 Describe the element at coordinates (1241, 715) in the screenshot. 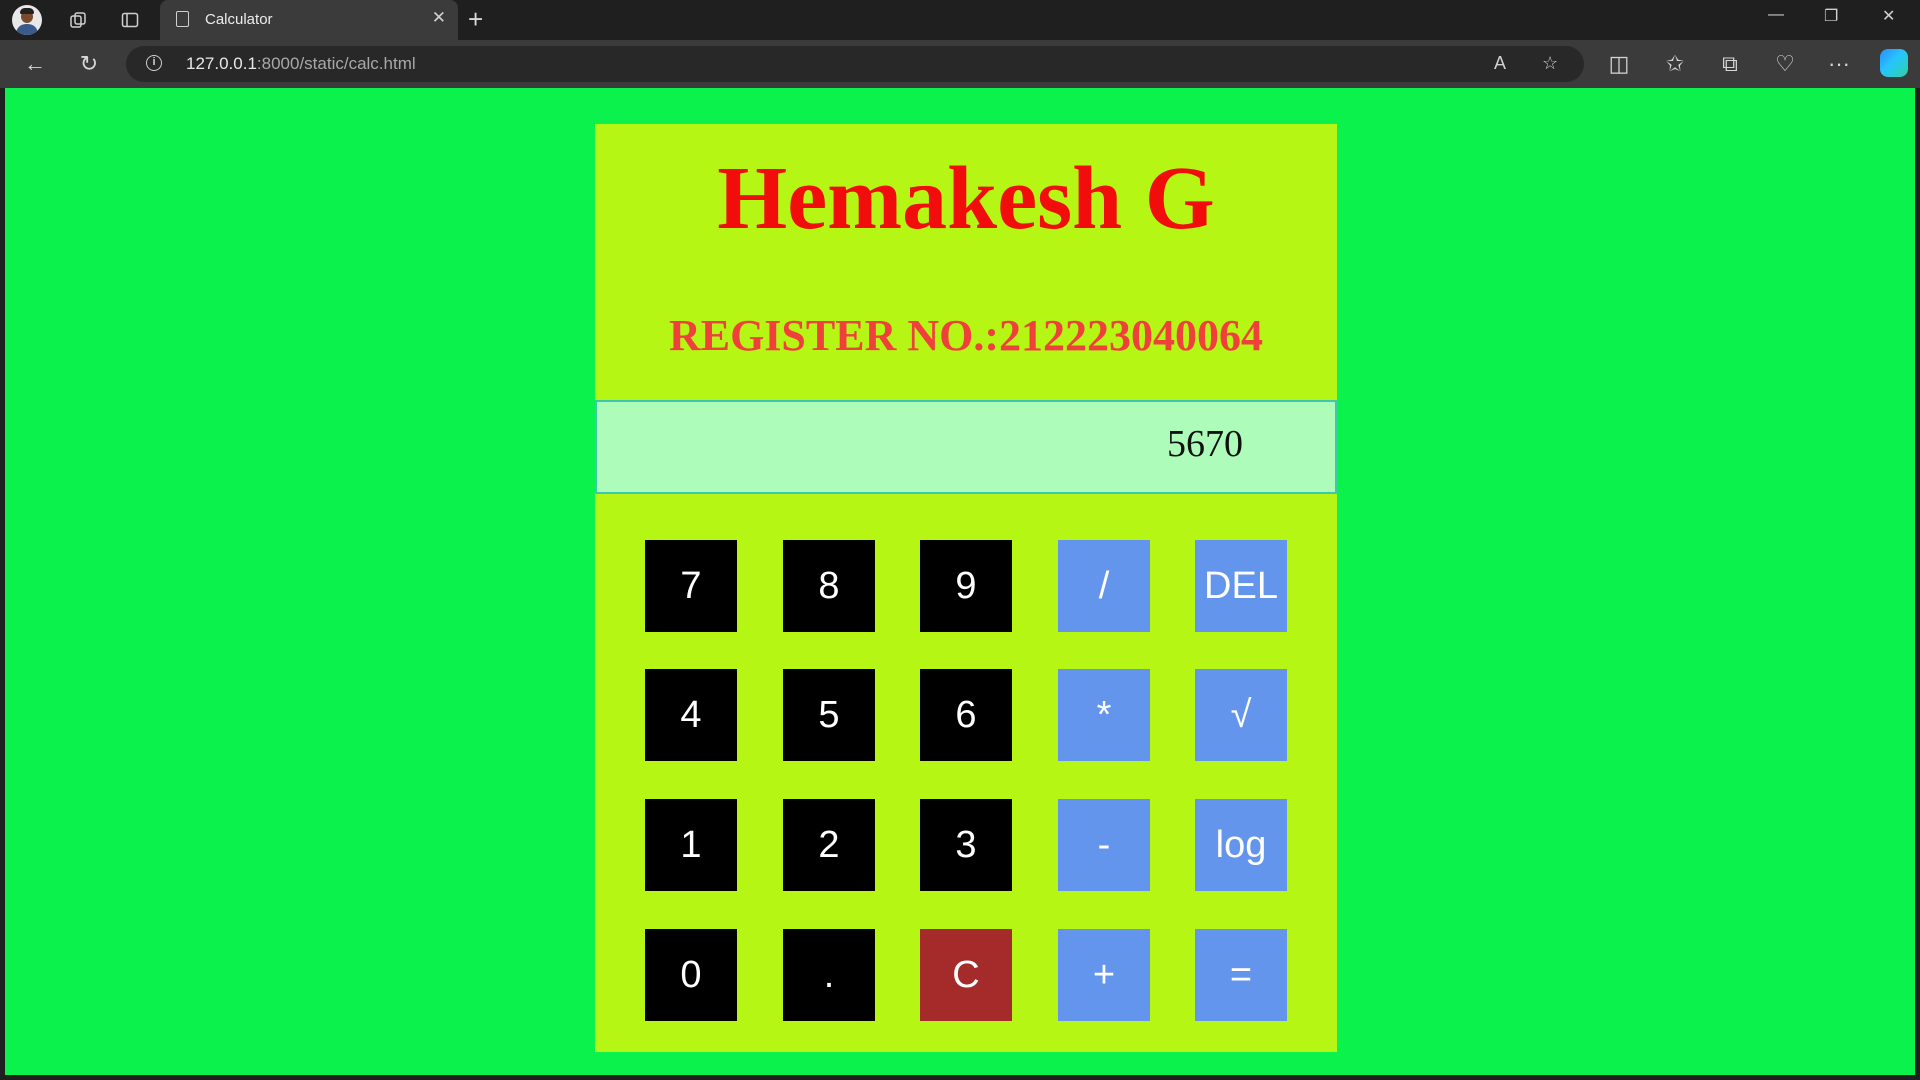

I see `key-square-root: √` at that location.